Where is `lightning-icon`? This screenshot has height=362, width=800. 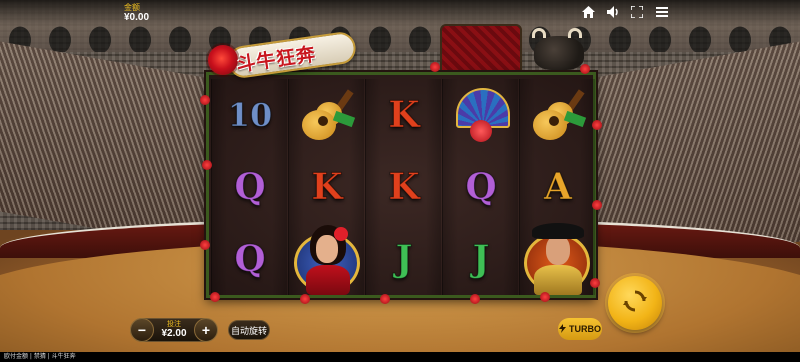
lightning-icon is located at coordinates (562, 329).